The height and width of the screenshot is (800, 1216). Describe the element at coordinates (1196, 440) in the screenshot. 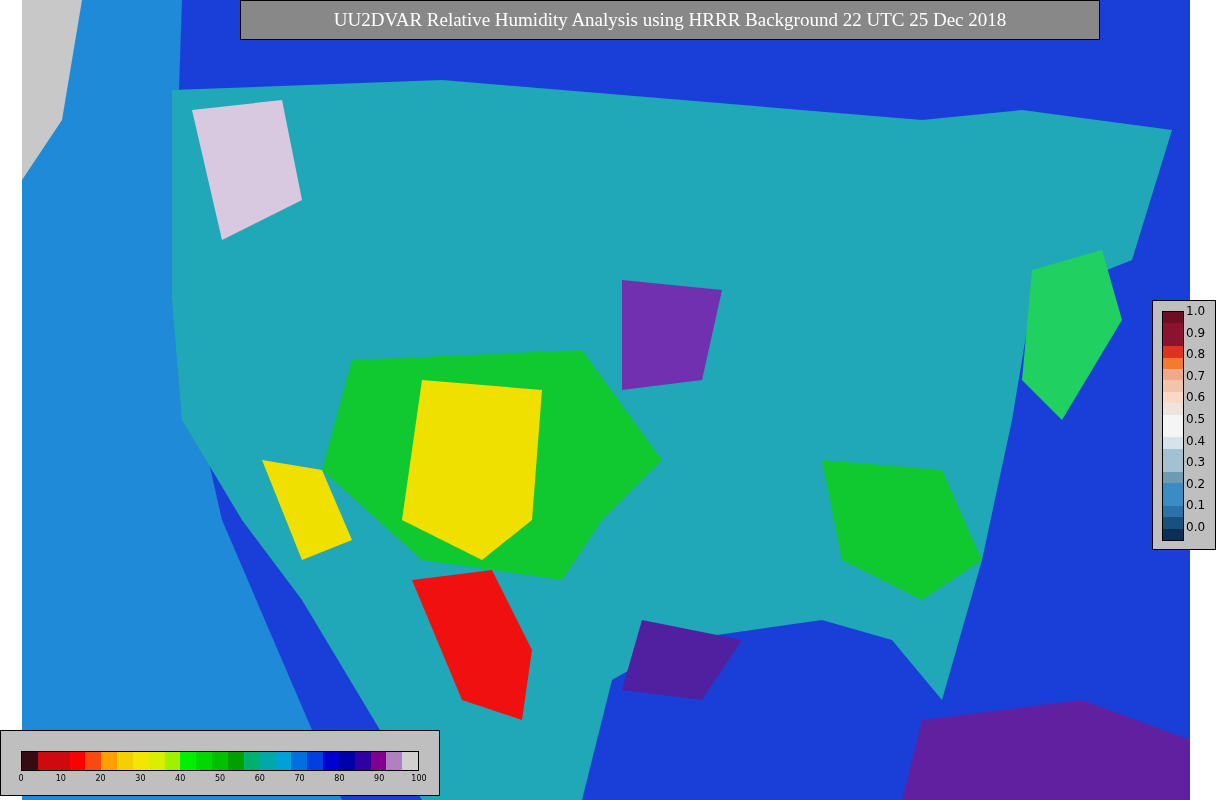

I see `tick-label: 0.4` at that location.